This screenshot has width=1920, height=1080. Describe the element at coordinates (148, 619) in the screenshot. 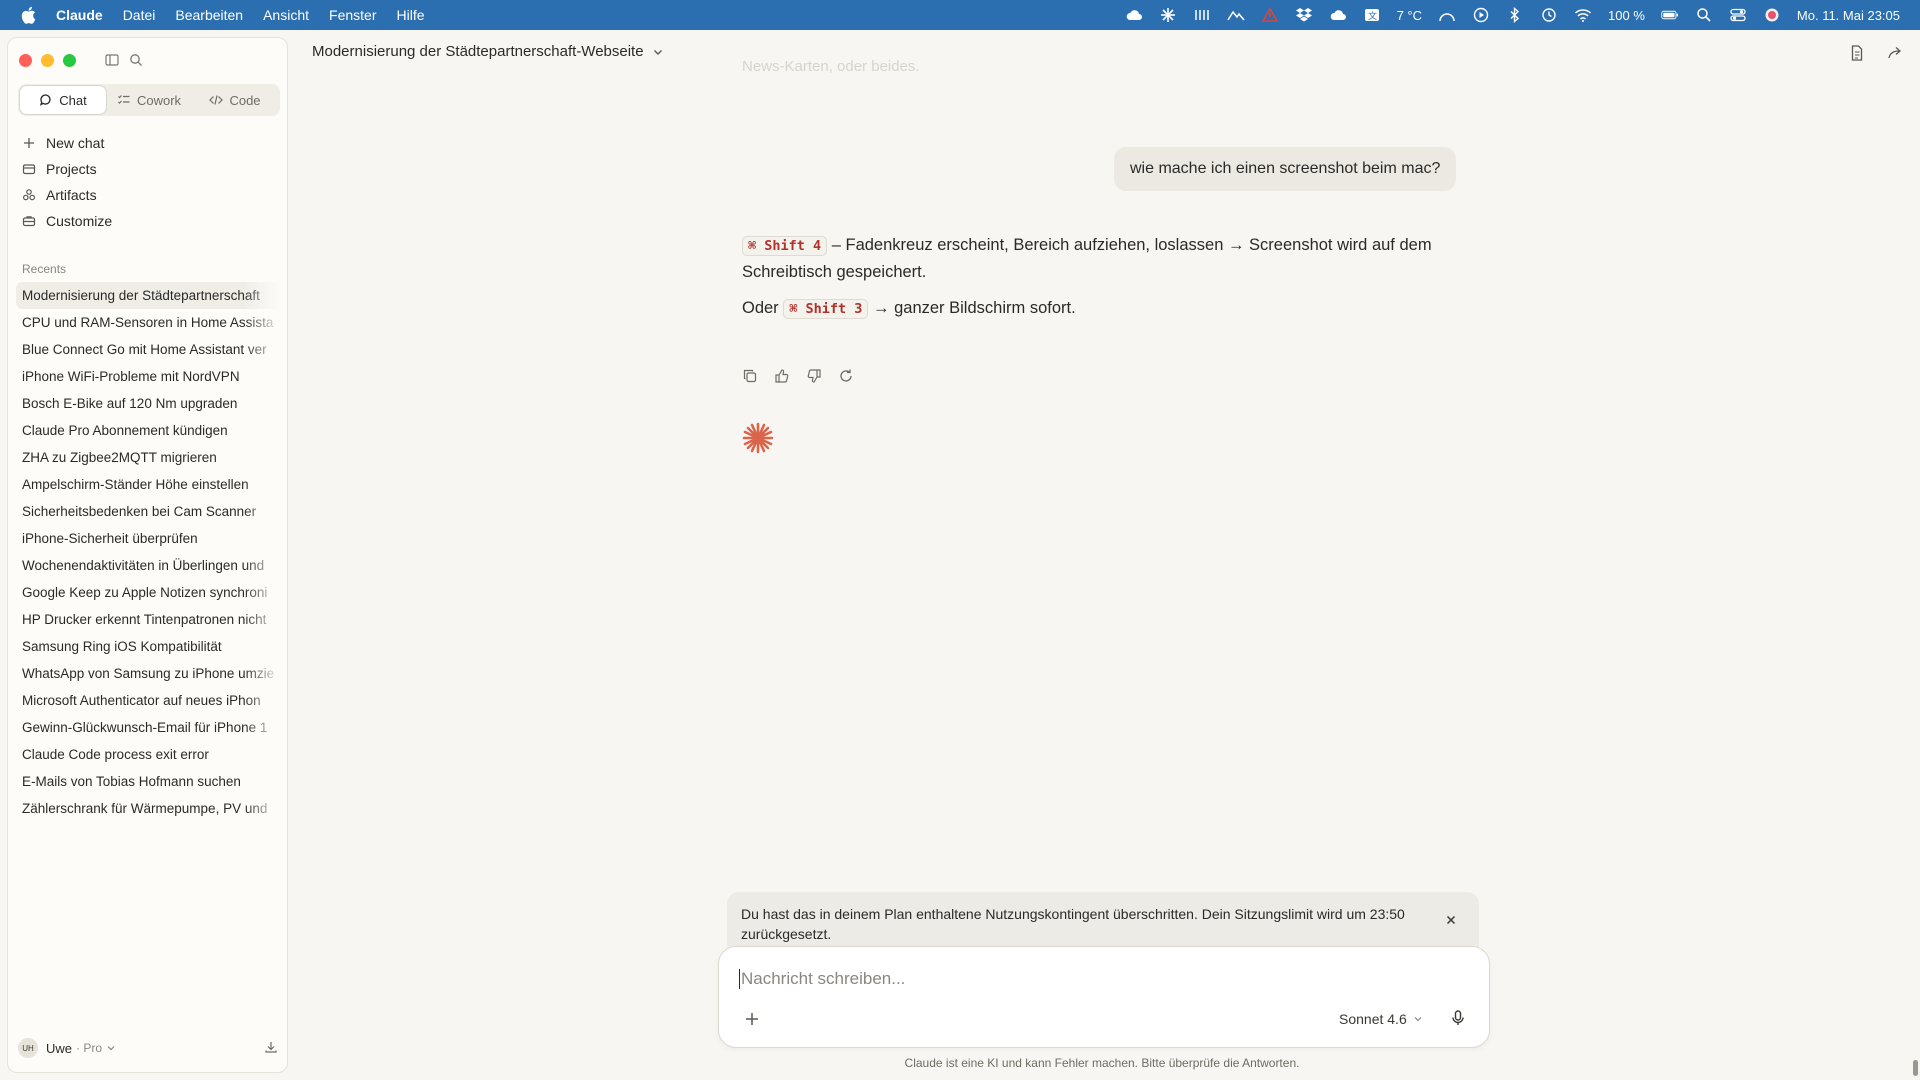

I see `recent-chat-item: HP Drucker erkennt Tintenpatronen nicht` at that location.